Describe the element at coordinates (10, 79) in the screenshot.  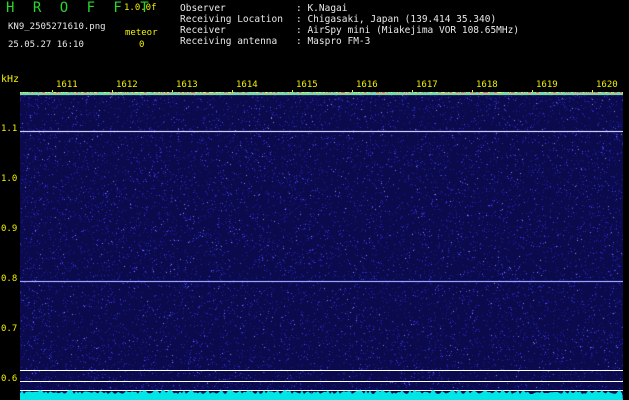
I see `y-unit-label: kHz` at that location.